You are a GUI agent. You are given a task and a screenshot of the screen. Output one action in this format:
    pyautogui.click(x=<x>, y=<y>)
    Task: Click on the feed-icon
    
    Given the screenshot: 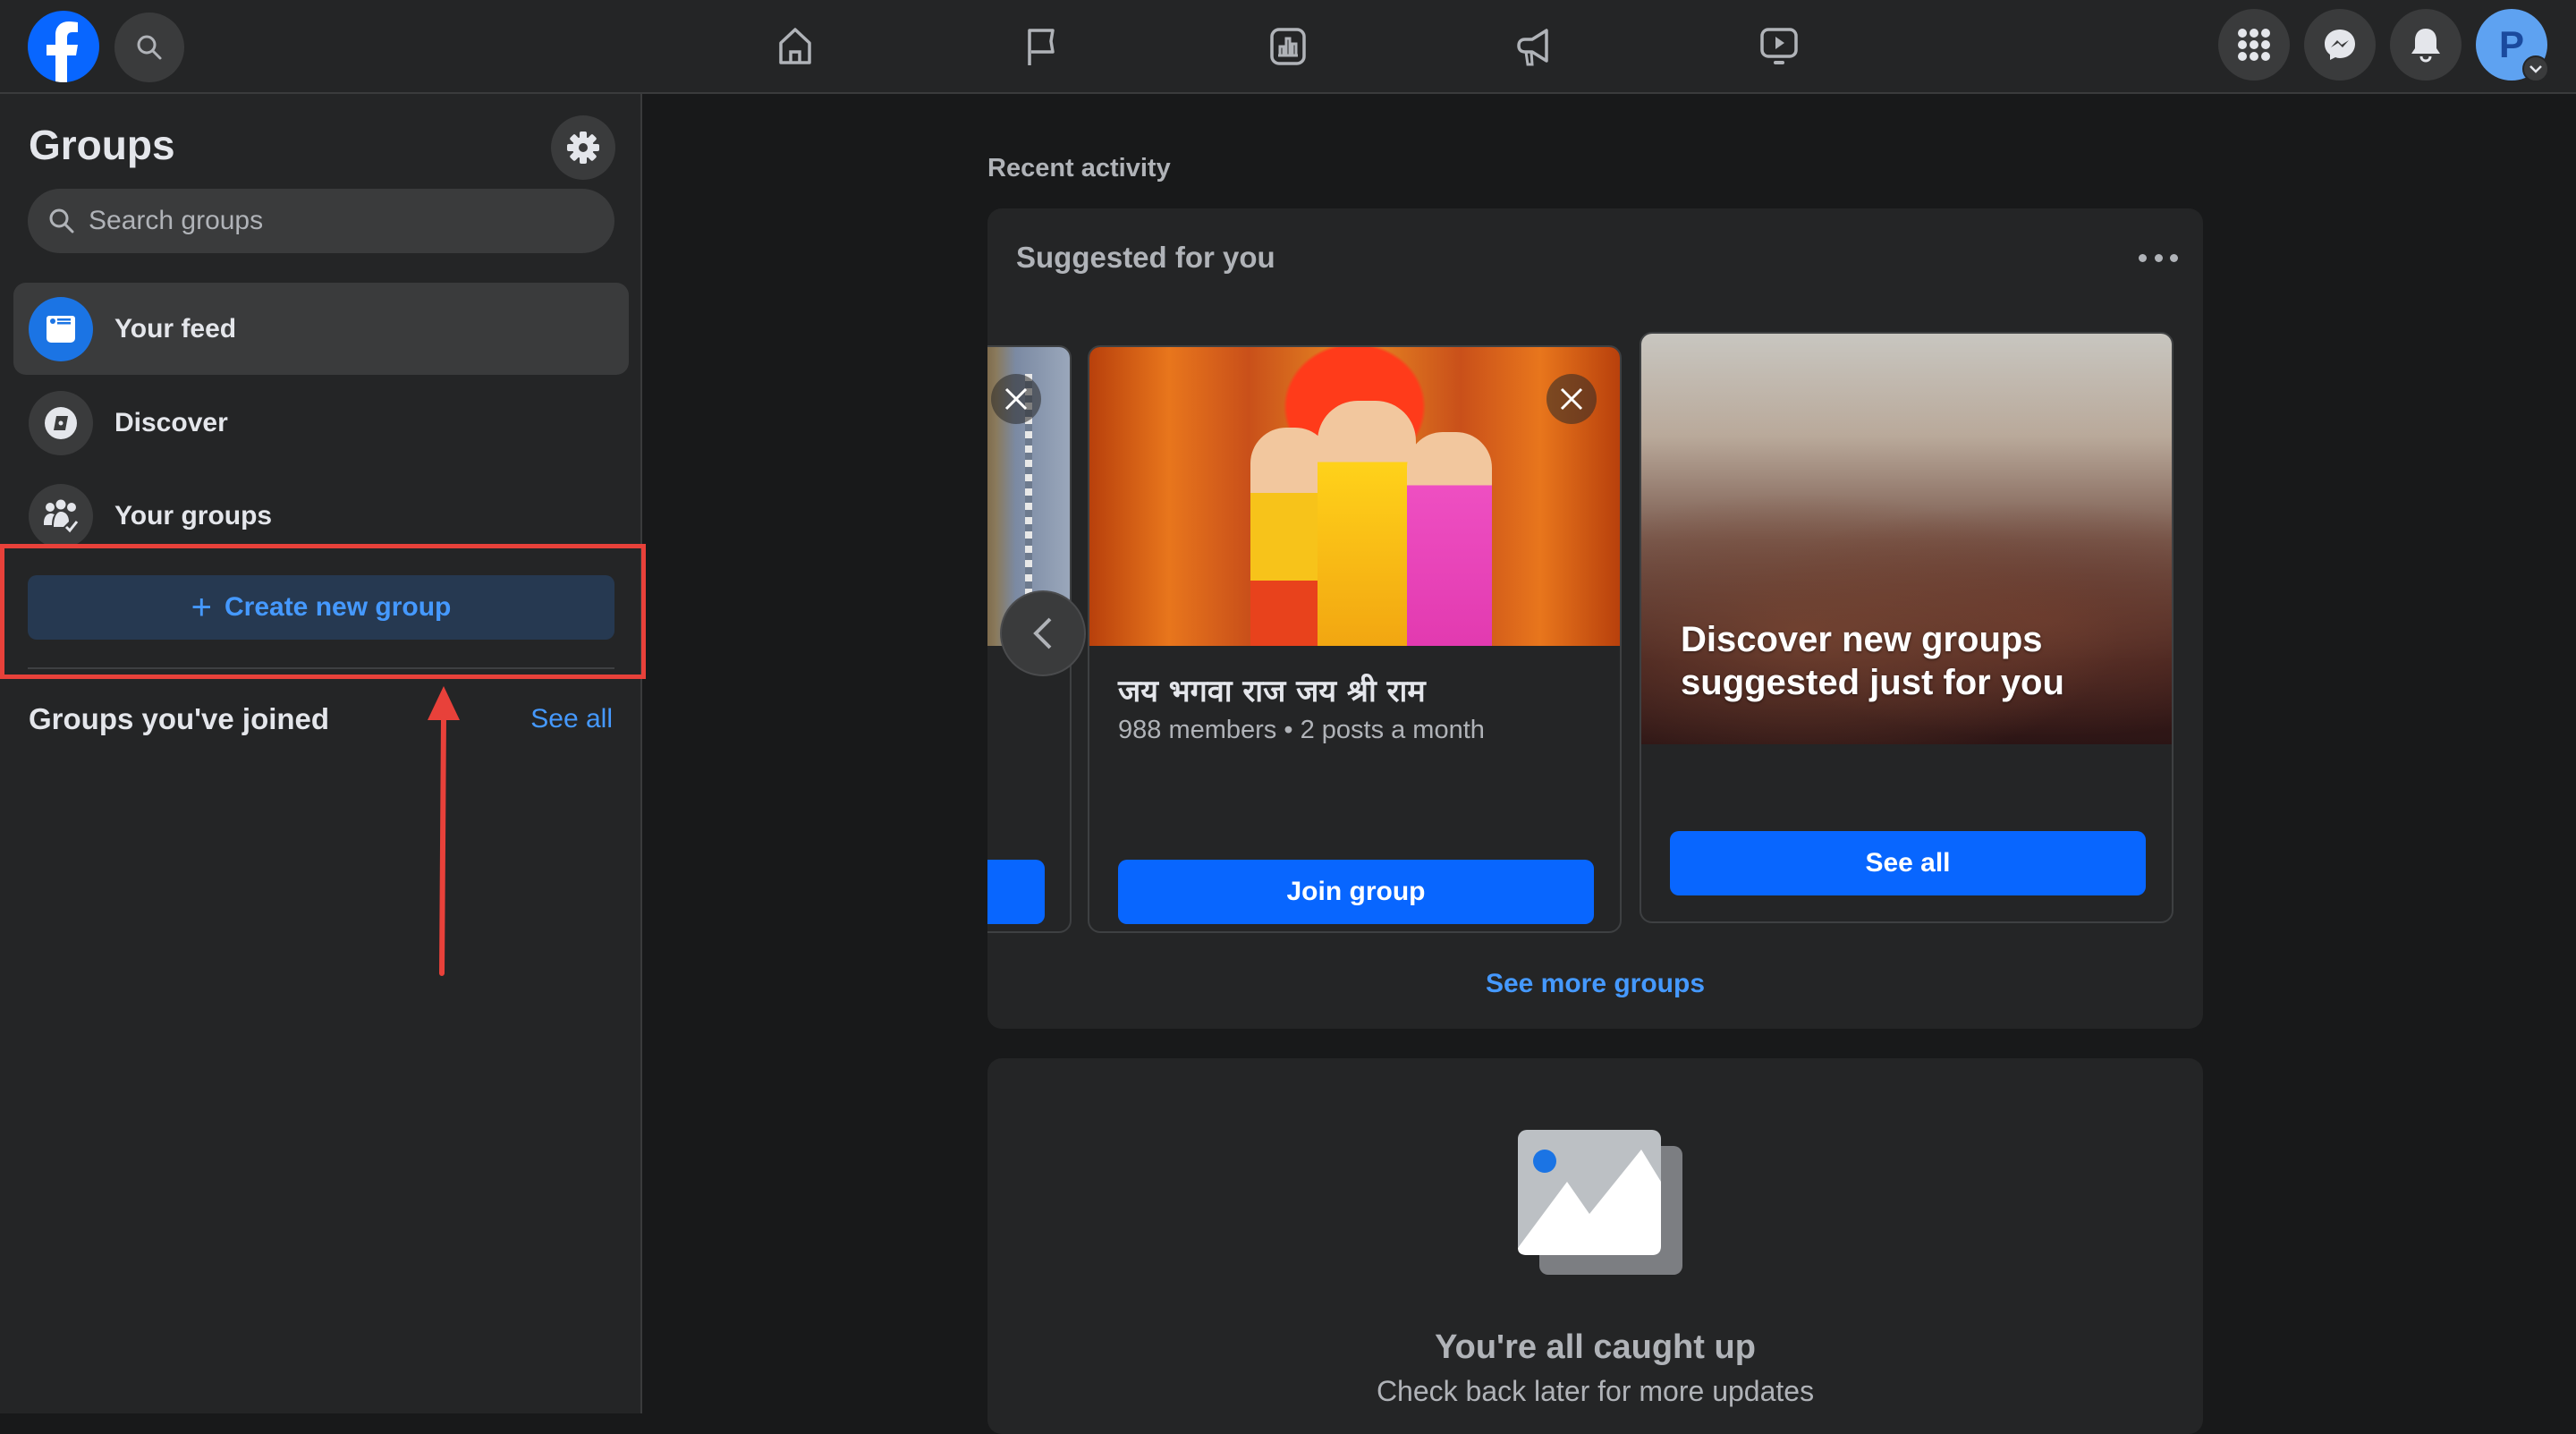 What is the action you would take?
    pyautogui.click(x=61, y=328)
    